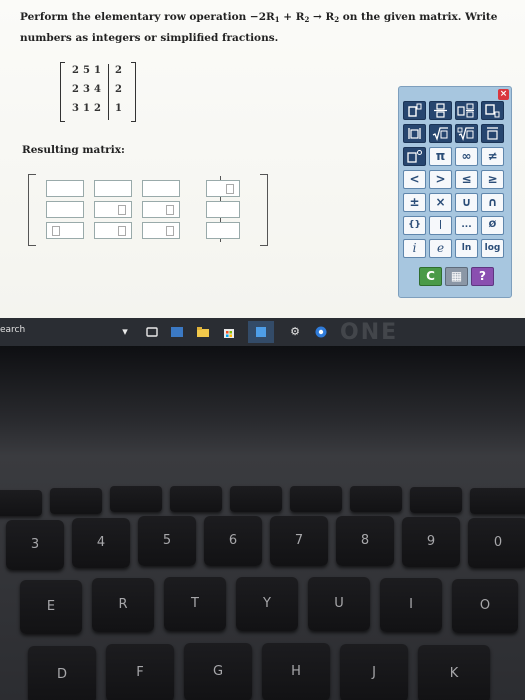 The image size is (525, 700). Describe the element at coordinates (62, 673) in the screenshot. I see `key-d: D` at that location.